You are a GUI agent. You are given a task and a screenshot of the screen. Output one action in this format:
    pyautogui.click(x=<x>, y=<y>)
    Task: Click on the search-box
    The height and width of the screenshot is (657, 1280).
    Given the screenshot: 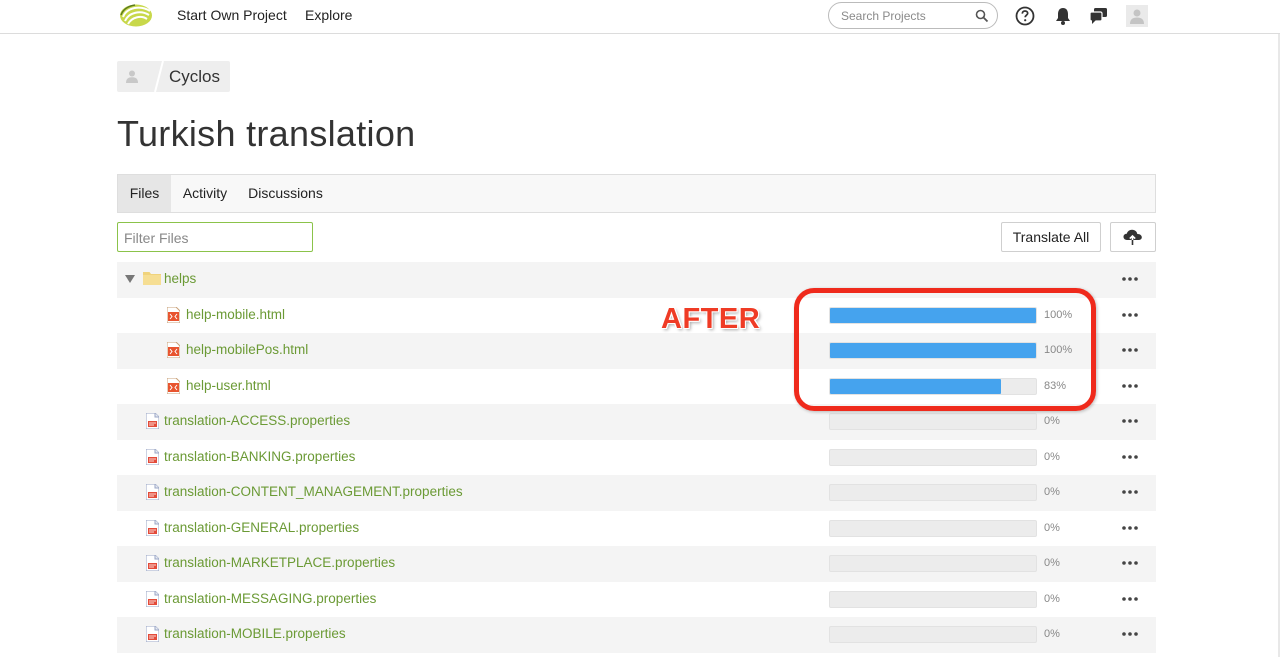 What is the action you would take?
    pyautogui.click(x=913, y=15)
    